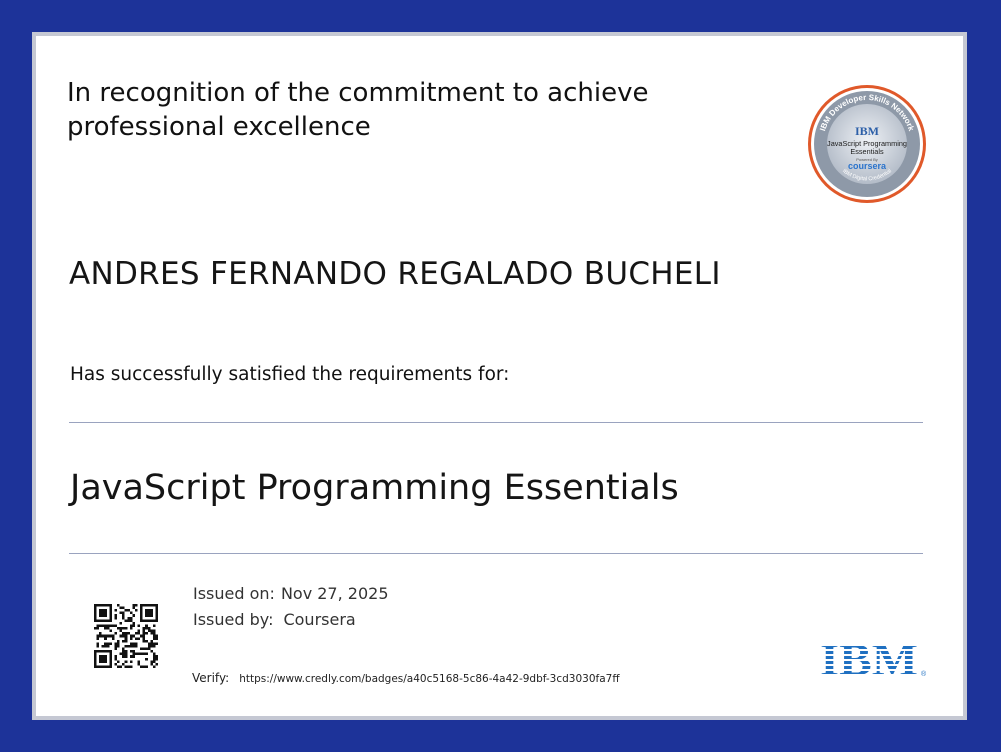  What do you see at coordinates (211, 678) in the screenshot?
I see `verify-label: Verify:` at bounding box center [211, 678].